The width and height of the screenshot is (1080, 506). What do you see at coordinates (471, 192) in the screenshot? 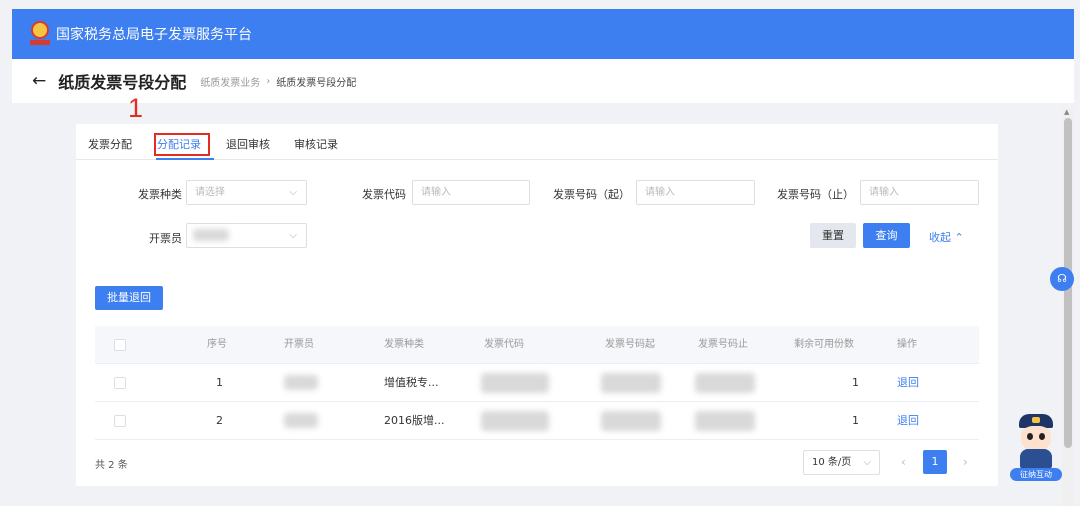
I see `invoice-code-input: 请输入` at bounding box center [471, 192].